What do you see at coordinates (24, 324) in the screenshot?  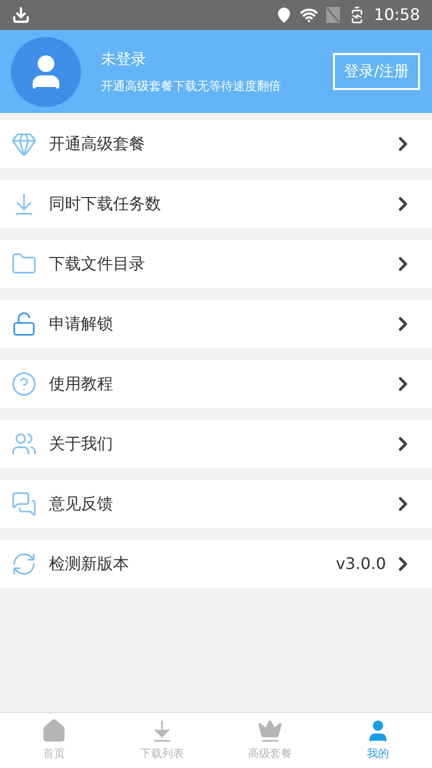 I see `unlock-icon` at bounding box center [24, 324].